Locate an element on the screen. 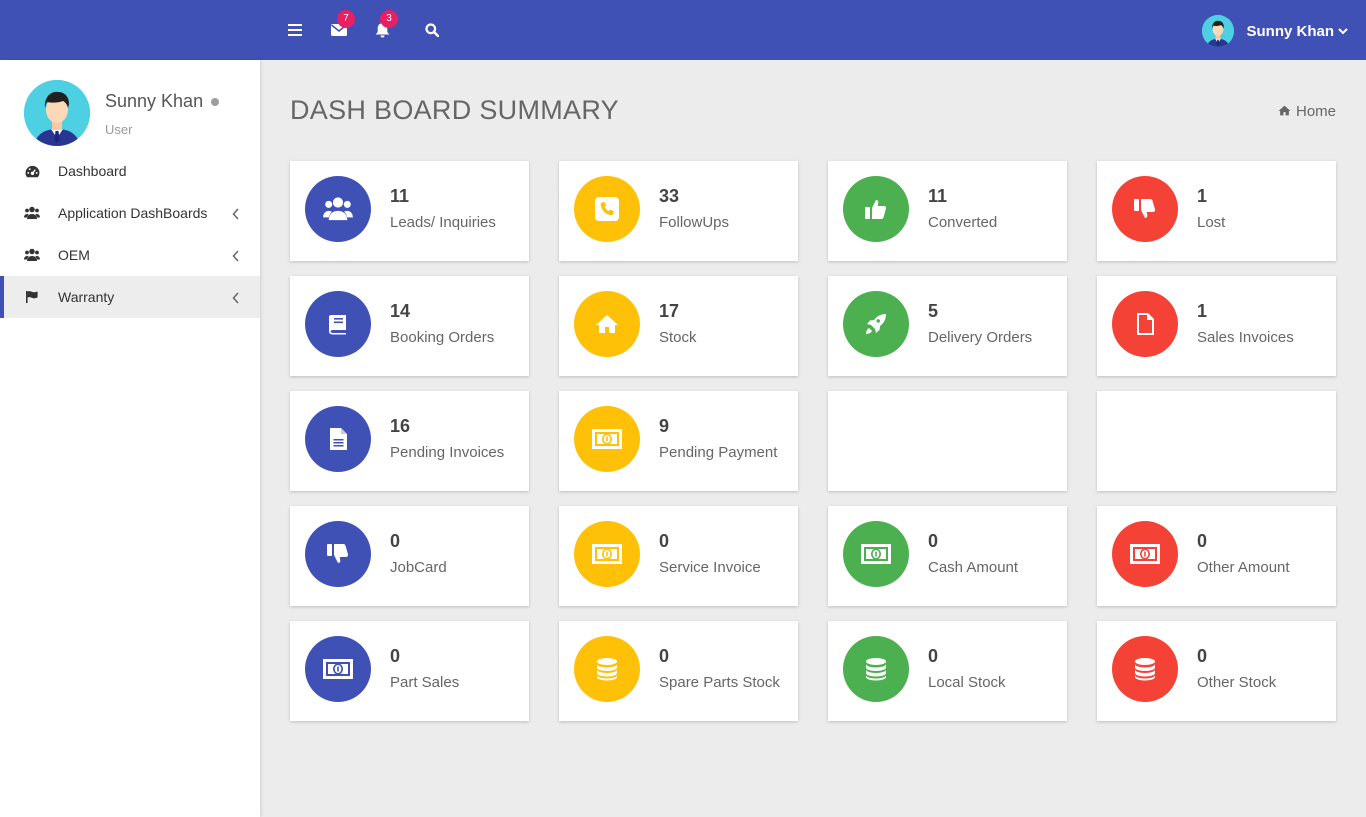 Image resolution: width=1366 pixels, height=817 pixels. summary-card: 11 Leads/ Inquiries is located at coordinates (409, 211).